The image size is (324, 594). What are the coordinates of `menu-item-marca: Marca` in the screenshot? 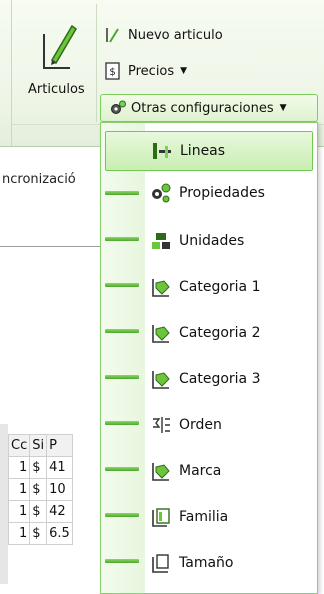 It's located at (209, 471).